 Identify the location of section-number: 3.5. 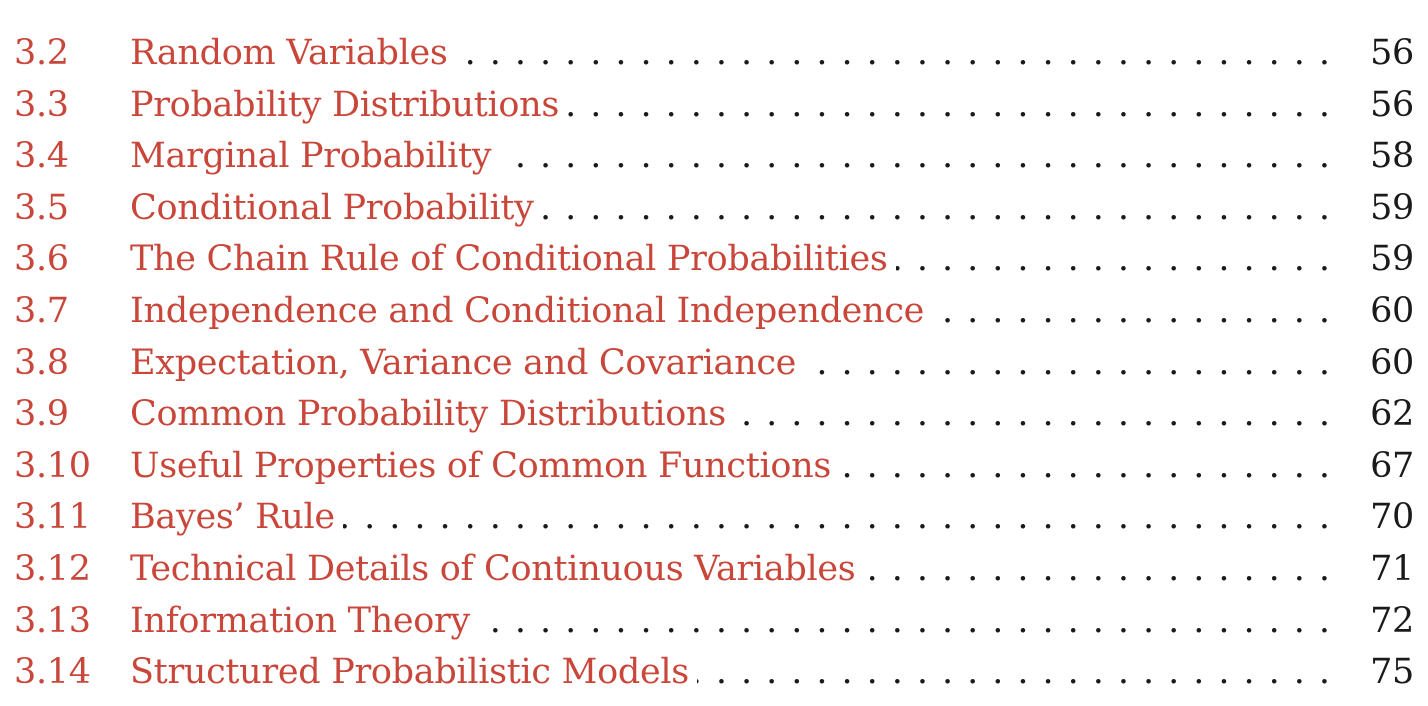
(72, 209).